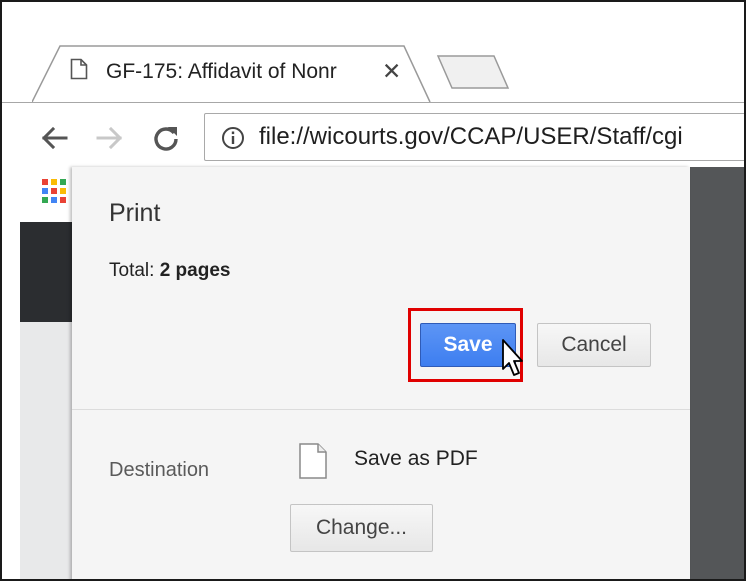  I want to click on browser-toolbar: file://wicourts.gov/CCAP/USER/Staff/cgi, so click(373, 137).